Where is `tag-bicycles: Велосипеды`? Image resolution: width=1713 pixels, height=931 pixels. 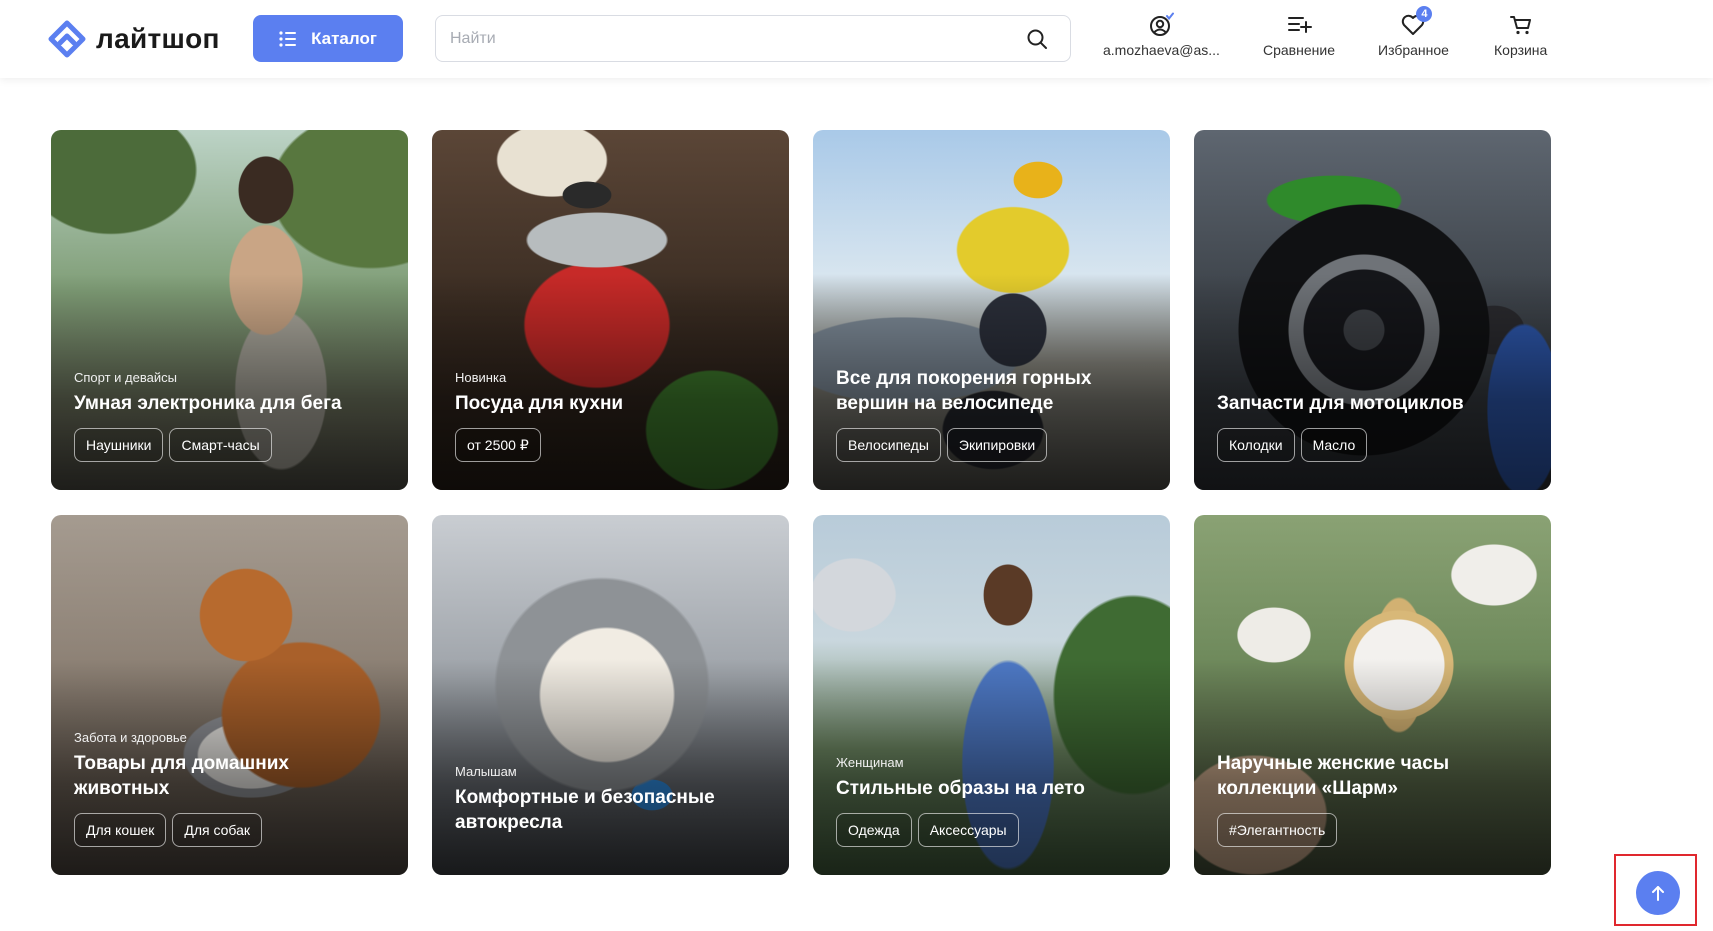 tag-bicycles: Велосипеды is located at coordinates (888, 445).